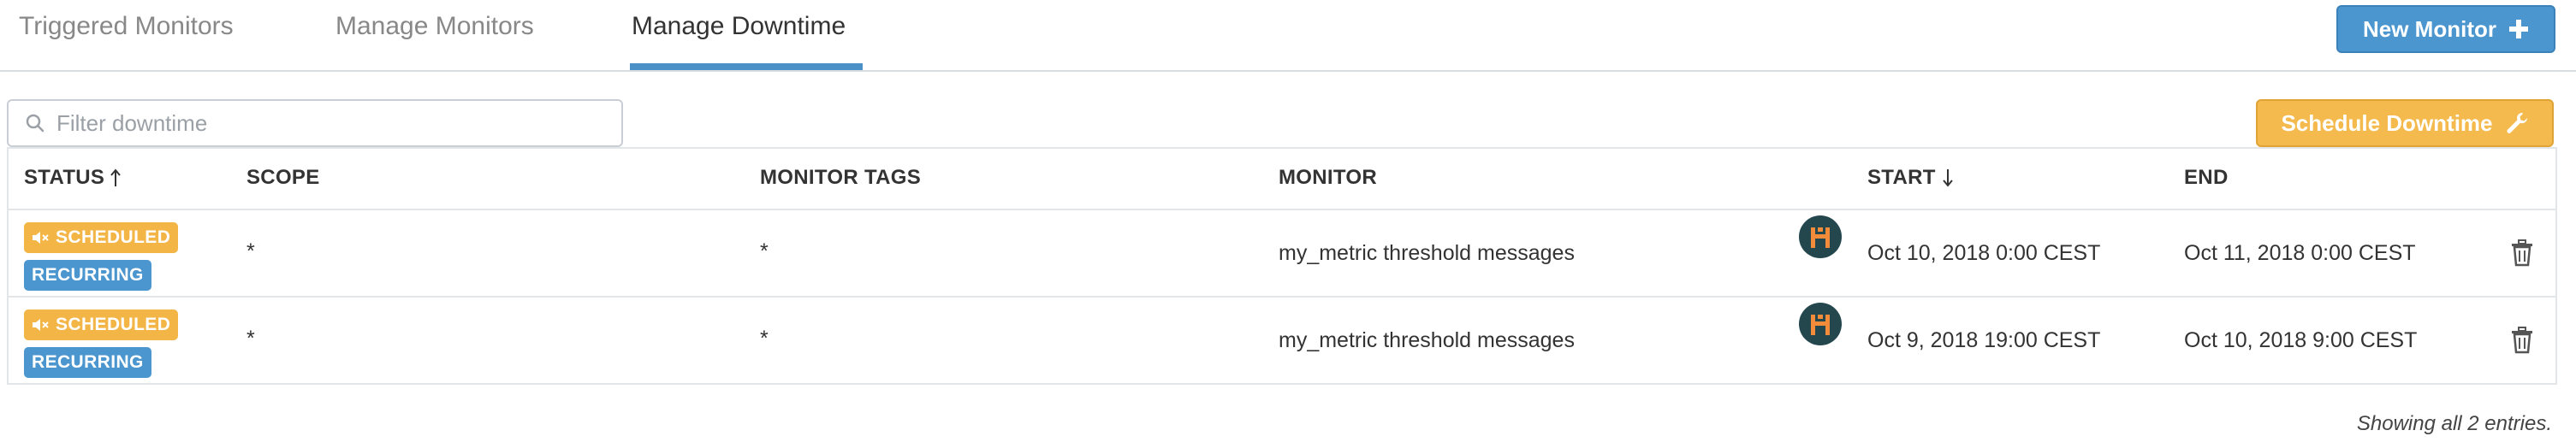 Image resolution: width=2576 pixels, height=448 pixels. I want to click on column-header-scope: SCOPE, so click(283, 178).